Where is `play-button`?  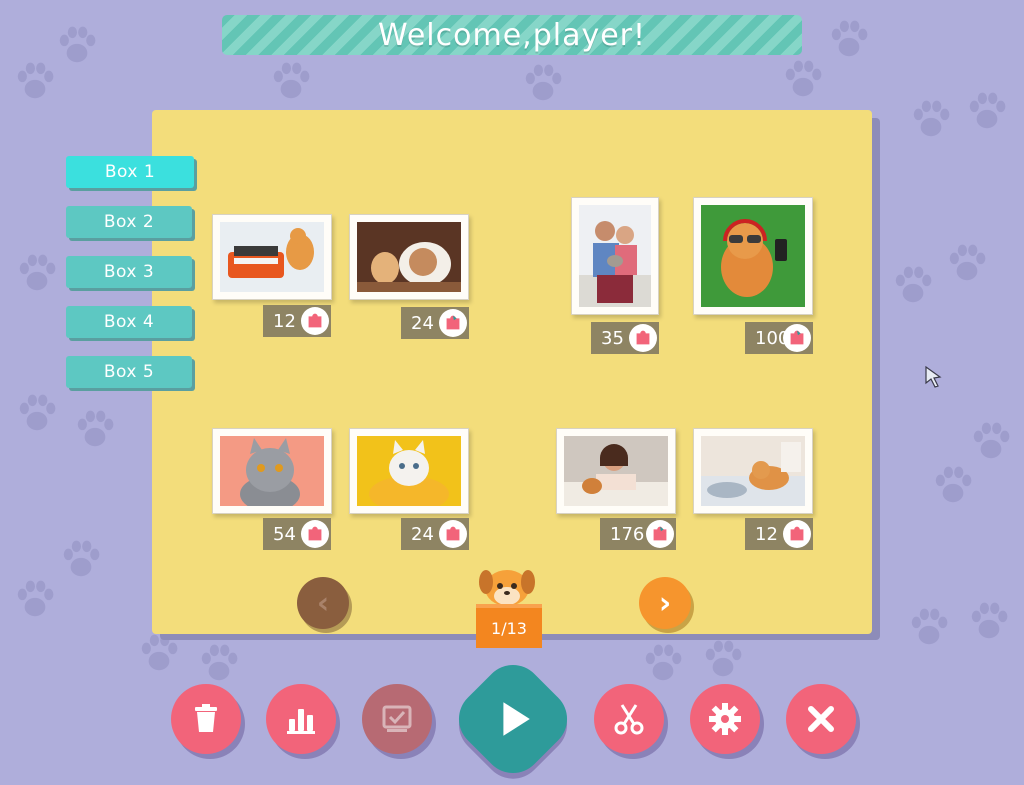 play-button is located at coordinates (513, 718).